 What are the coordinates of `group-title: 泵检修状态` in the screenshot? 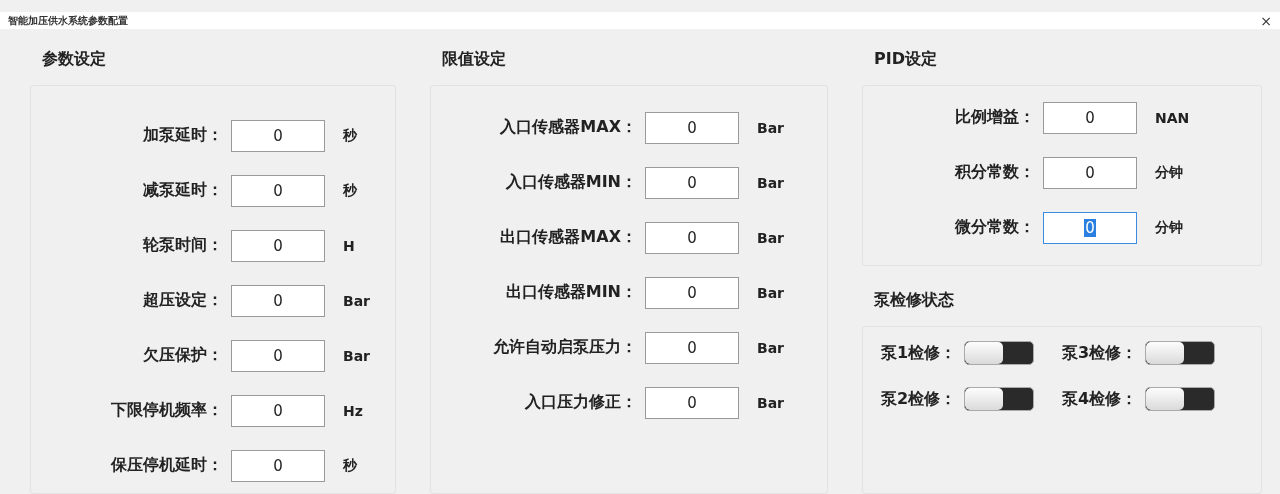 It's located at (914, 300).